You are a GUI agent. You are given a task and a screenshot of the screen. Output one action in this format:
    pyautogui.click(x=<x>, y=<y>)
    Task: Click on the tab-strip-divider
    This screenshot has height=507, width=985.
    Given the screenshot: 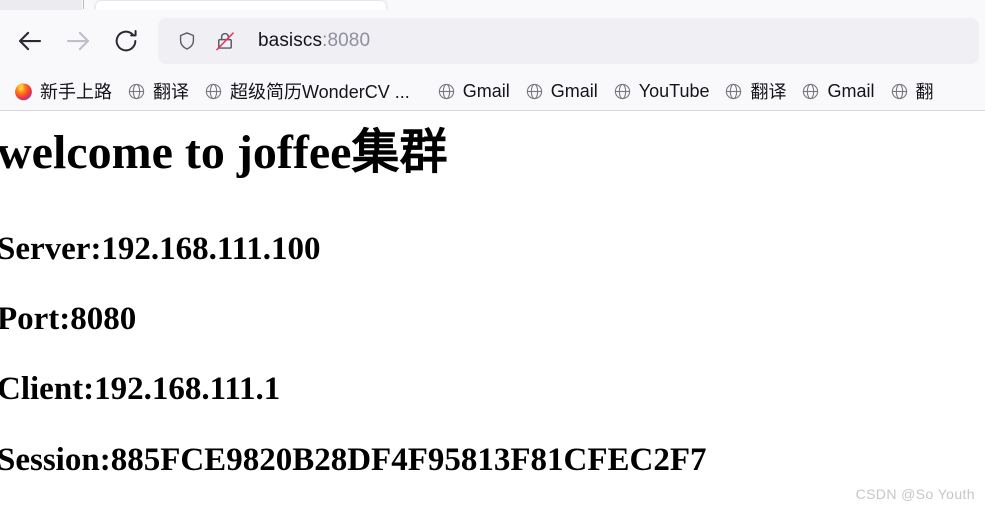 What is the action you would take?
    pyautogui.click(x=83, y=4)
    